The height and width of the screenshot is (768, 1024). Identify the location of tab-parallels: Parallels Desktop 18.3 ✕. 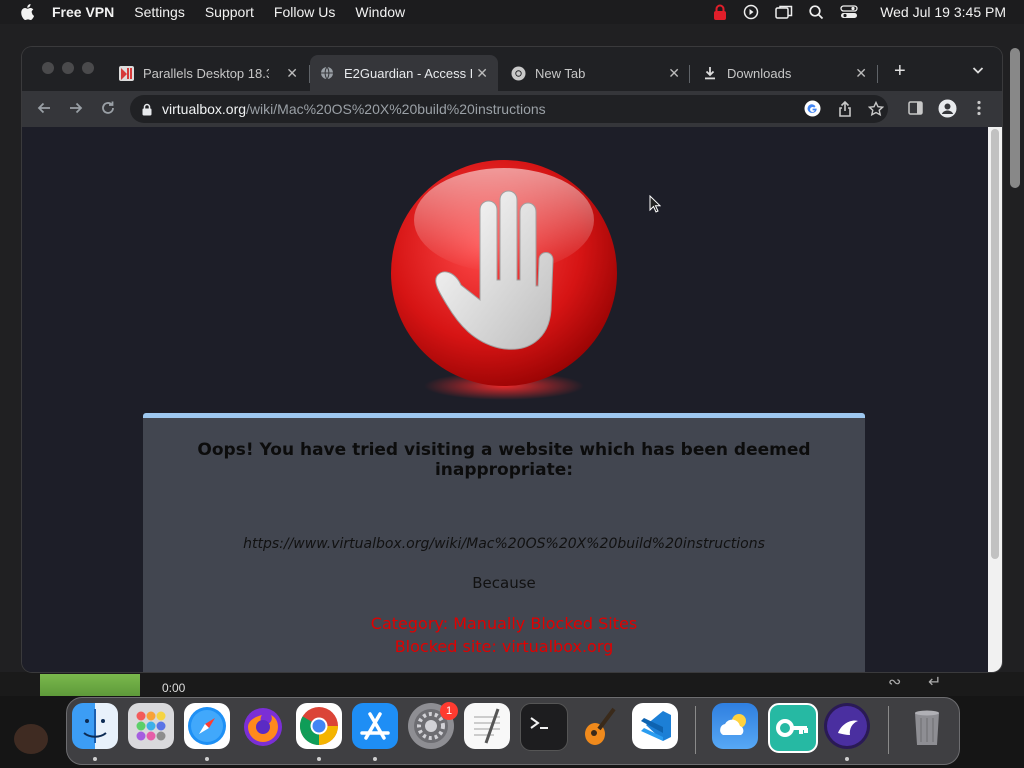
(213, 73).